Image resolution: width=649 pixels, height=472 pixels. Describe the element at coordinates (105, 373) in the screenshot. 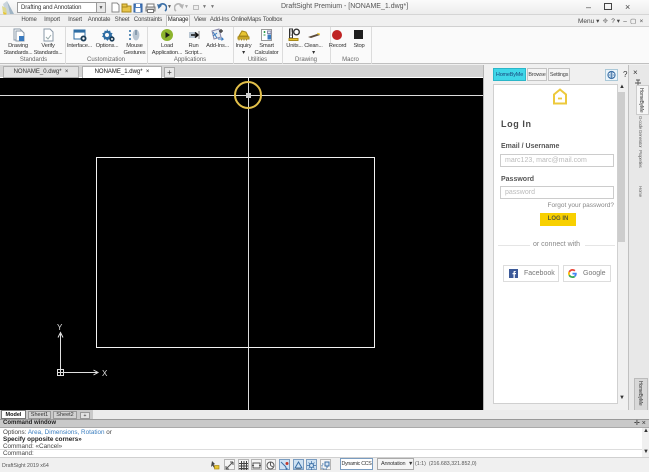

I see `svg-text: X` at that location.